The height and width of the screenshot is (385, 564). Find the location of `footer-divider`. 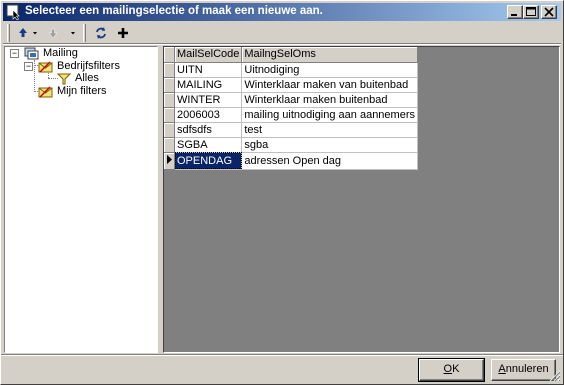

footer-divider is located at coordinates (282, 355).